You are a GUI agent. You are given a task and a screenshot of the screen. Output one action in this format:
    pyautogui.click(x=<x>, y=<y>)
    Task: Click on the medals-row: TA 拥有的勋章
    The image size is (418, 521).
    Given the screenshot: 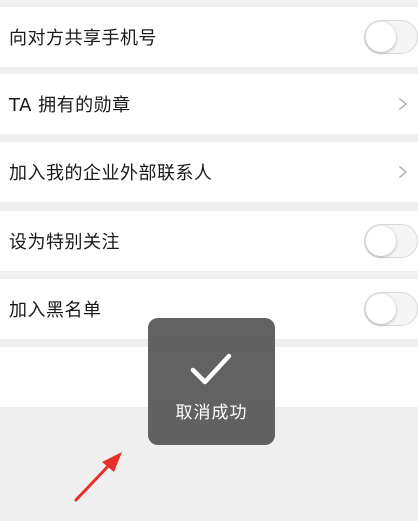 What is the action you would take?
    pyautogui.click(x=209, y=104)
    